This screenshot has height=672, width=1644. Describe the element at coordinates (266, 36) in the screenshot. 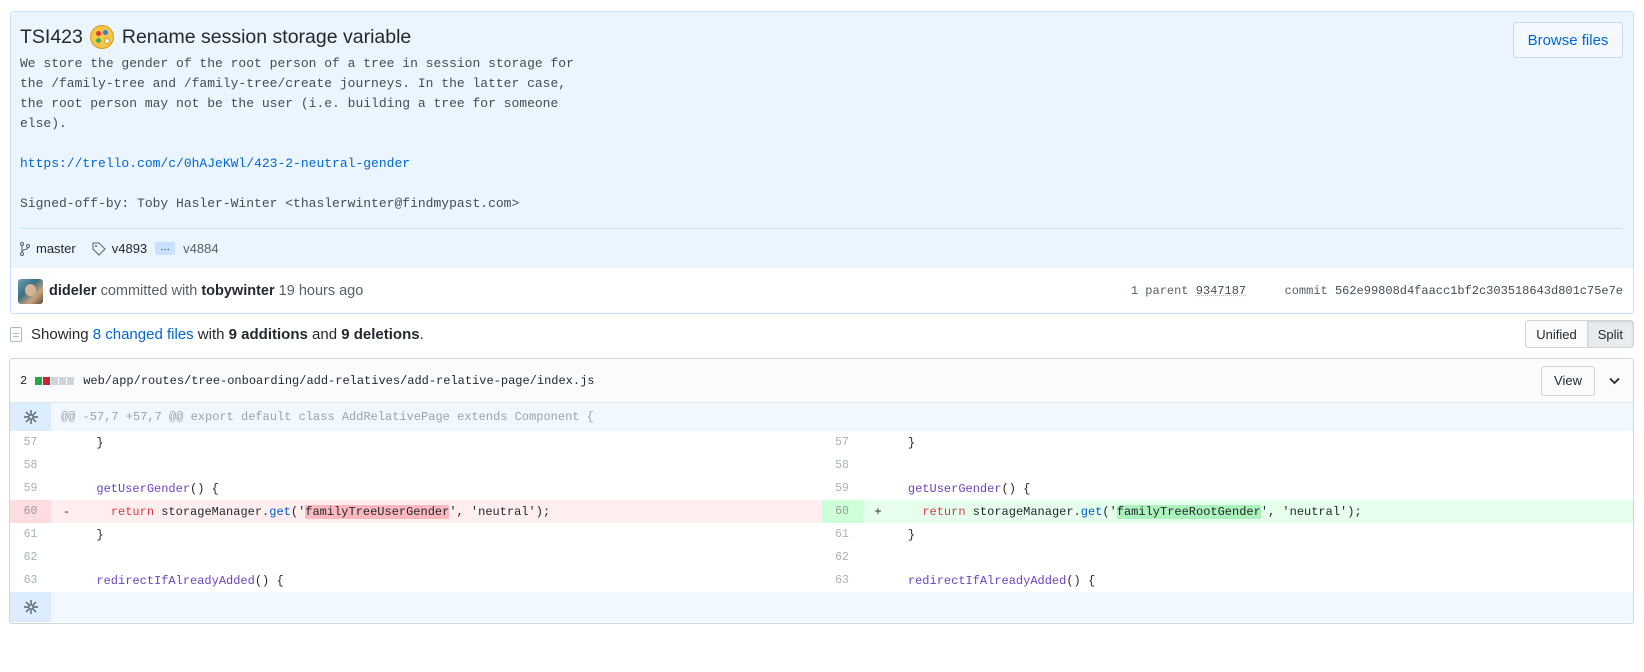

I see `commit-title-text: Rename session storage variable` at that location.